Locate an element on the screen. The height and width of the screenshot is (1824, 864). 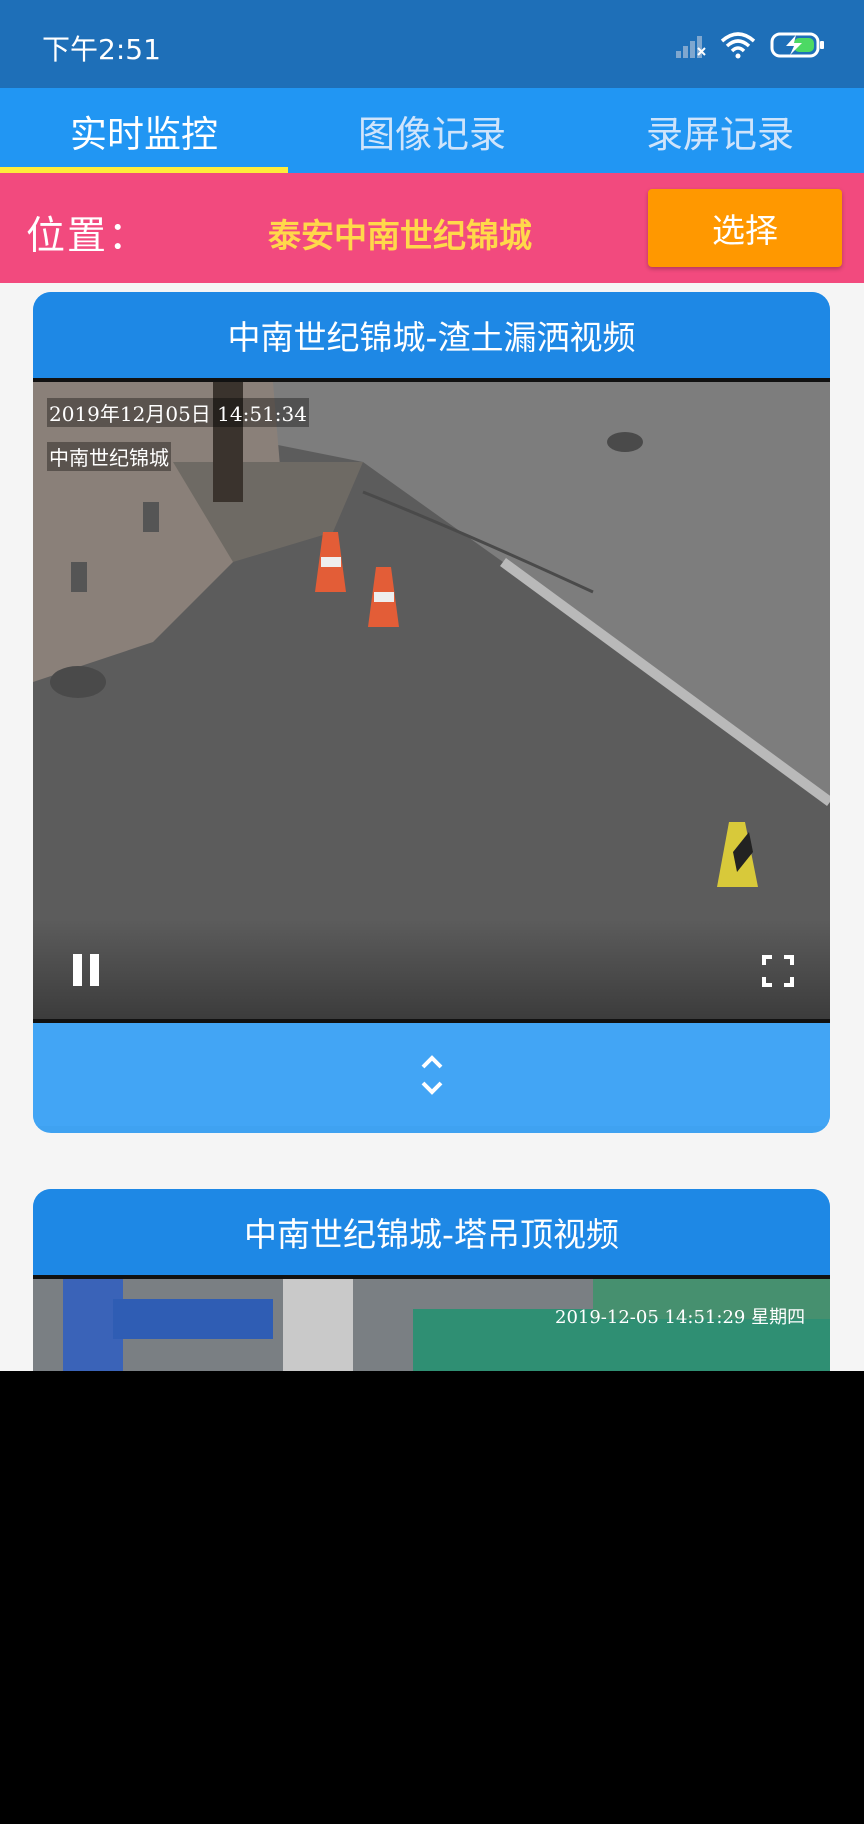
camera-title: 中南世纪锦城-塔吊顶视频 is located at coordinates (431, 1232).